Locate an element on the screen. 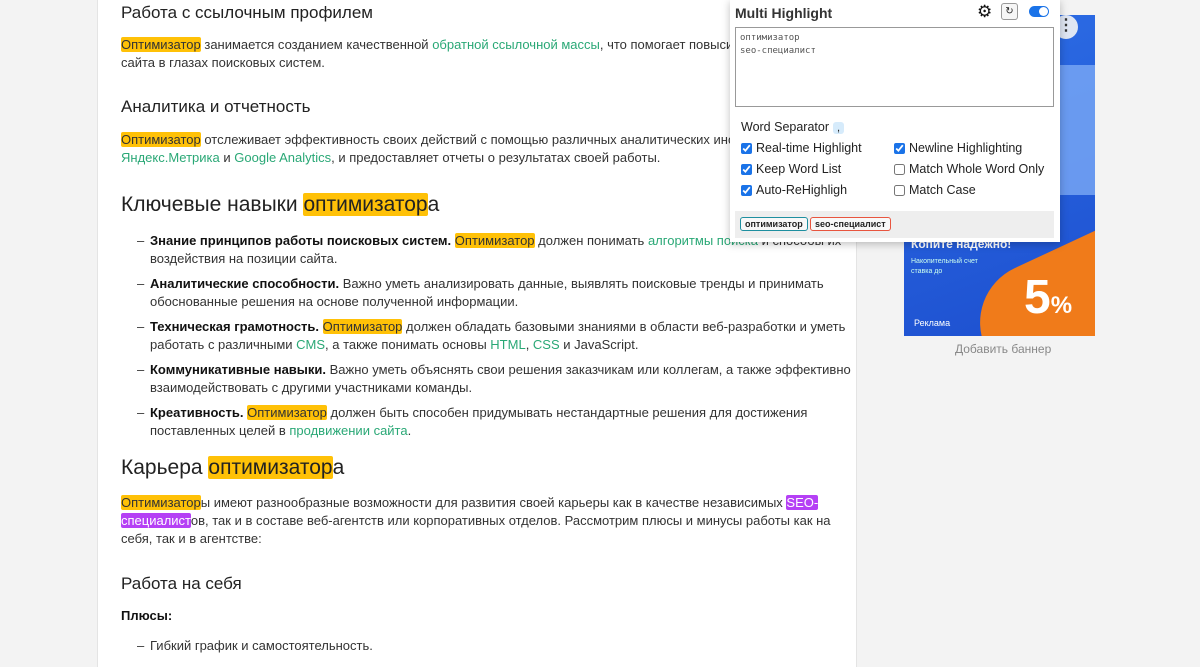 The width and height of the screenshot is (1200, 667). highlight-seo: SEO- is located at coordinates (802, 502).